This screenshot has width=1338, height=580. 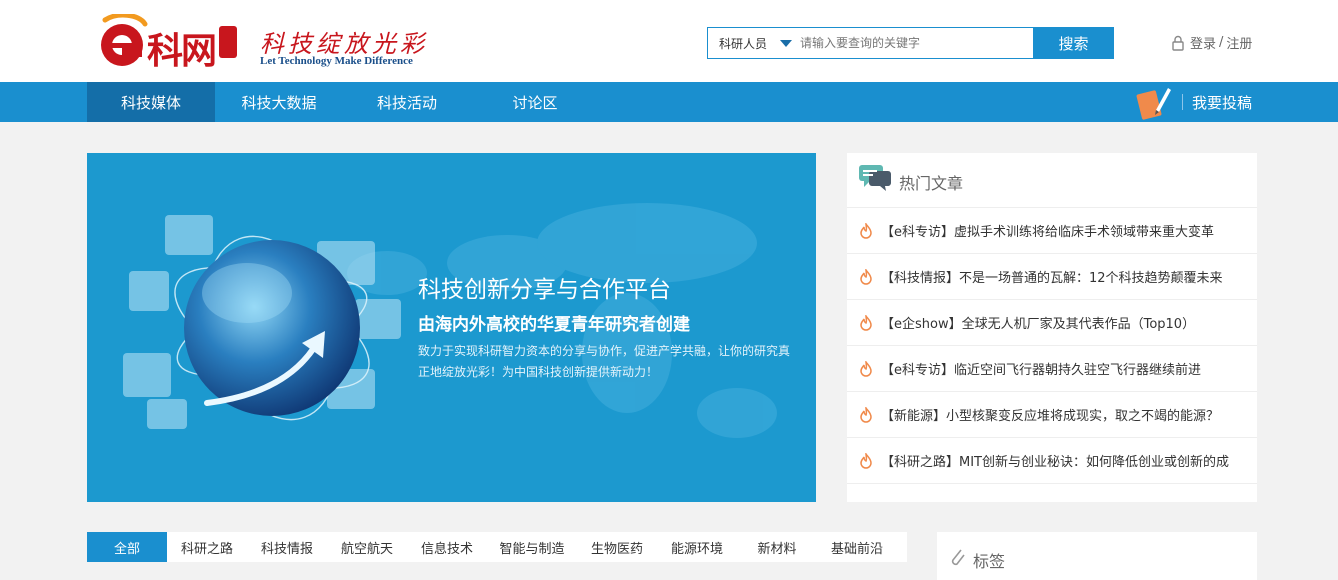 I want to click on hot-article-item: 【e企show】全球无人机厂家及其代表作品（Top10）, so click(x=1052, y=323).